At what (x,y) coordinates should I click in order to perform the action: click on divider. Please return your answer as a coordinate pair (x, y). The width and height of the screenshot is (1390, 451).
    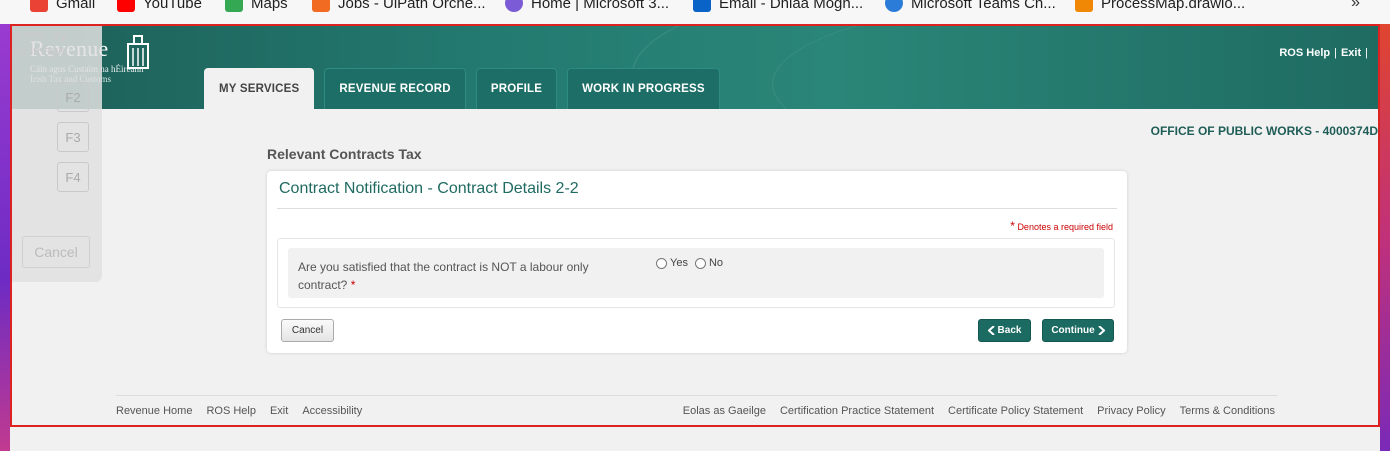
    Looking at the image, I should click on (697, 208).